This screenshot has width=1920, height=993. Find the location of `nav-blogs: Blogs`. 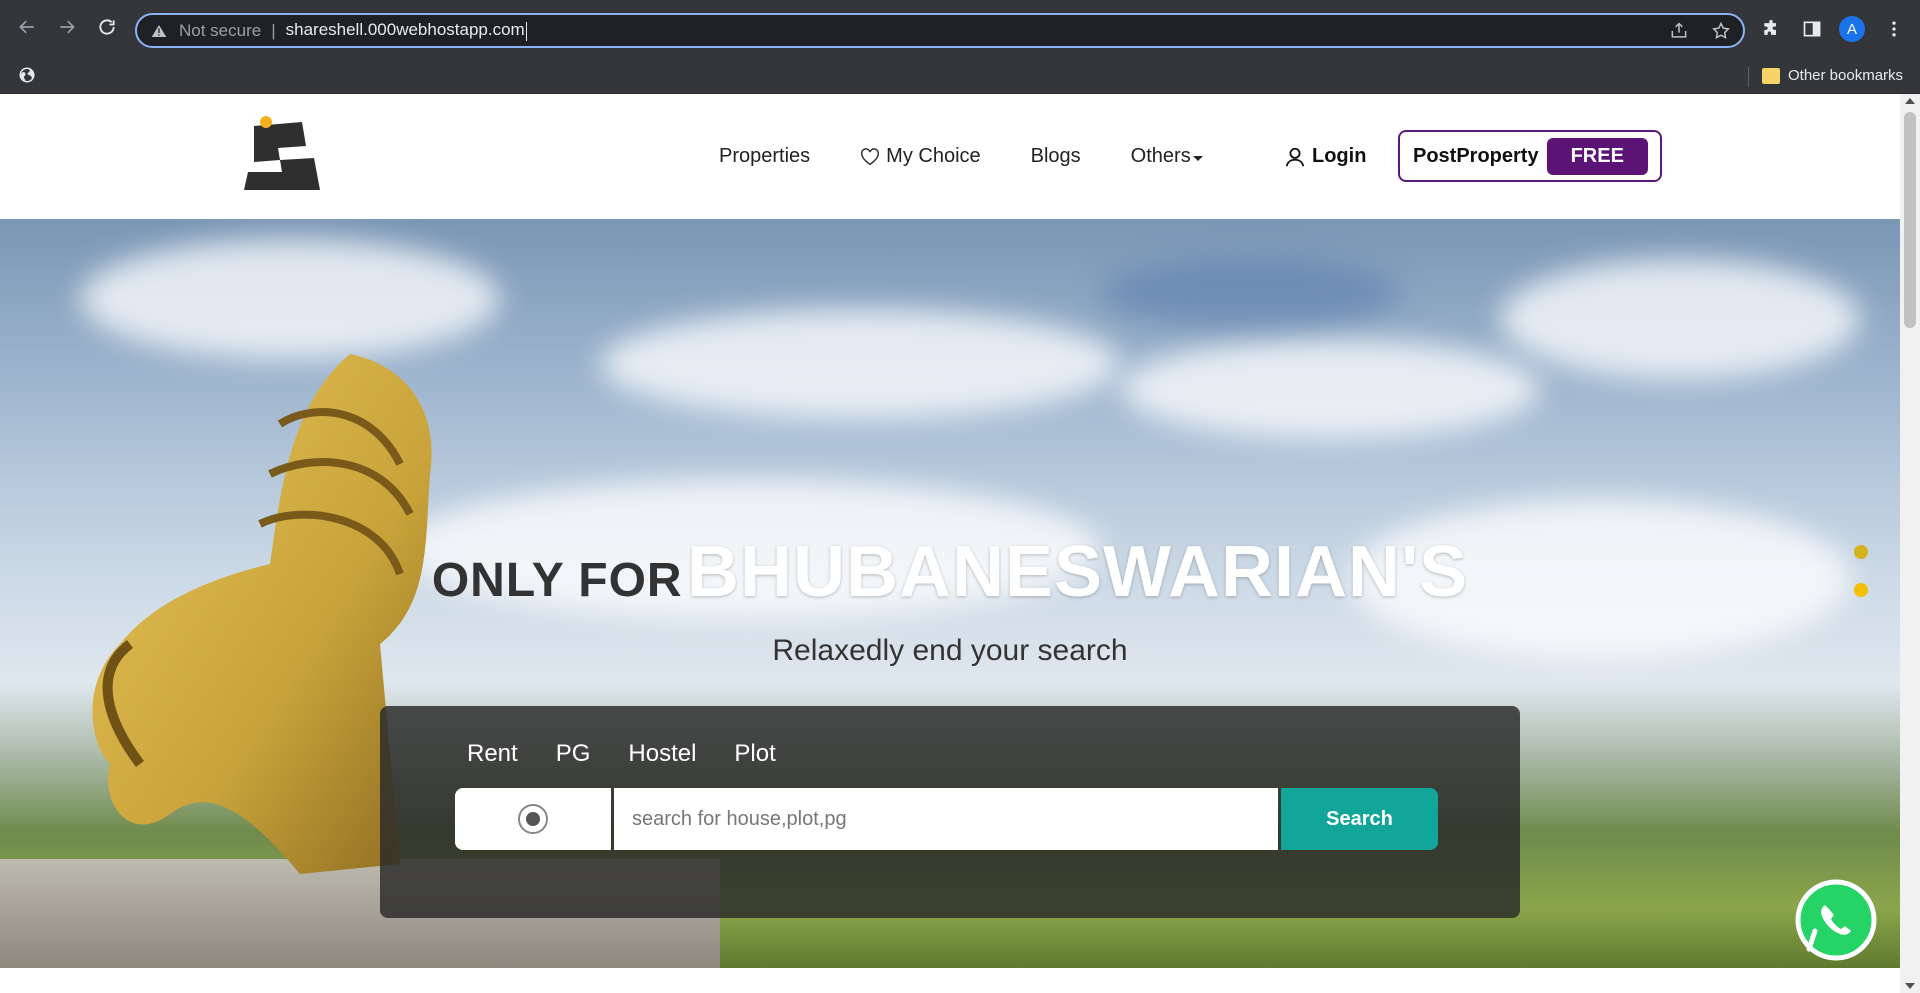

nav-blogs: Blogs is located at coordinates (1056, 156).